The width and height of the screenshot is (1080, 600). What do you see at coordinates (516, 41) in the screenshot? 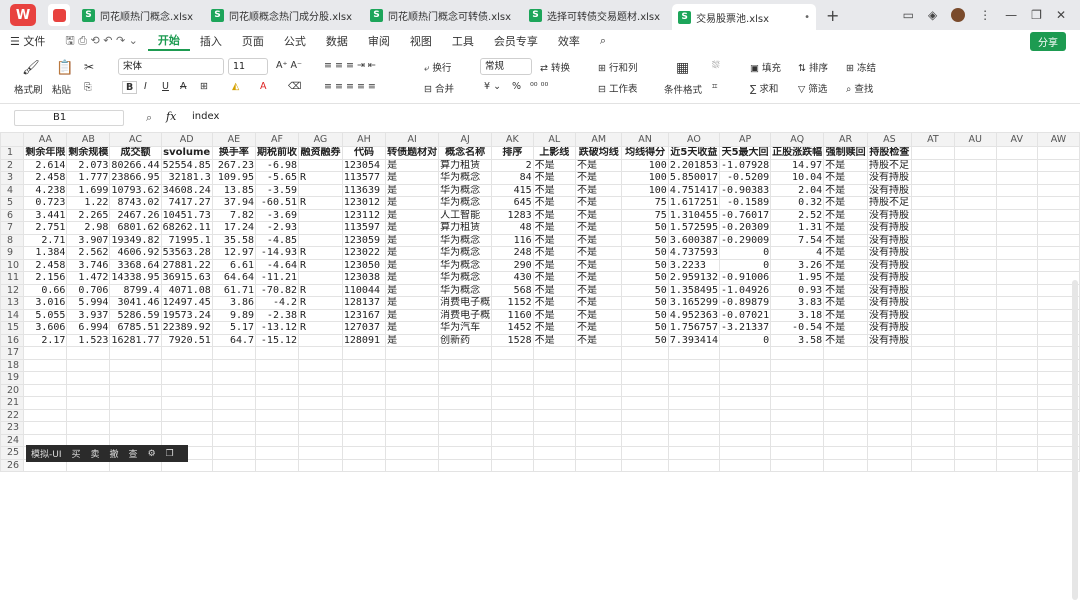
I see `menu-member: 会员专享` at bounding box center [516, 41].